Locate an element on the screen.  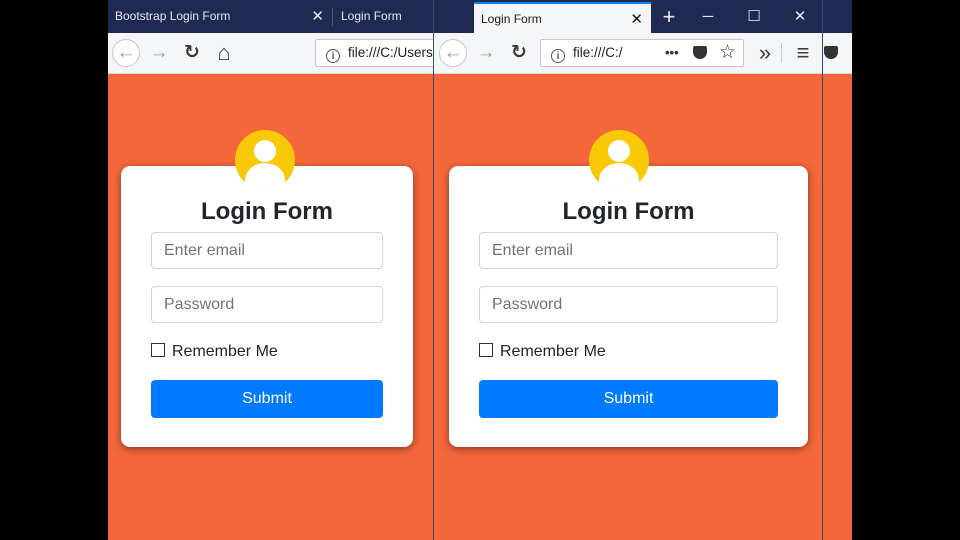
url-bar: i file:///C:/Users is located at coordinates (374, 53).